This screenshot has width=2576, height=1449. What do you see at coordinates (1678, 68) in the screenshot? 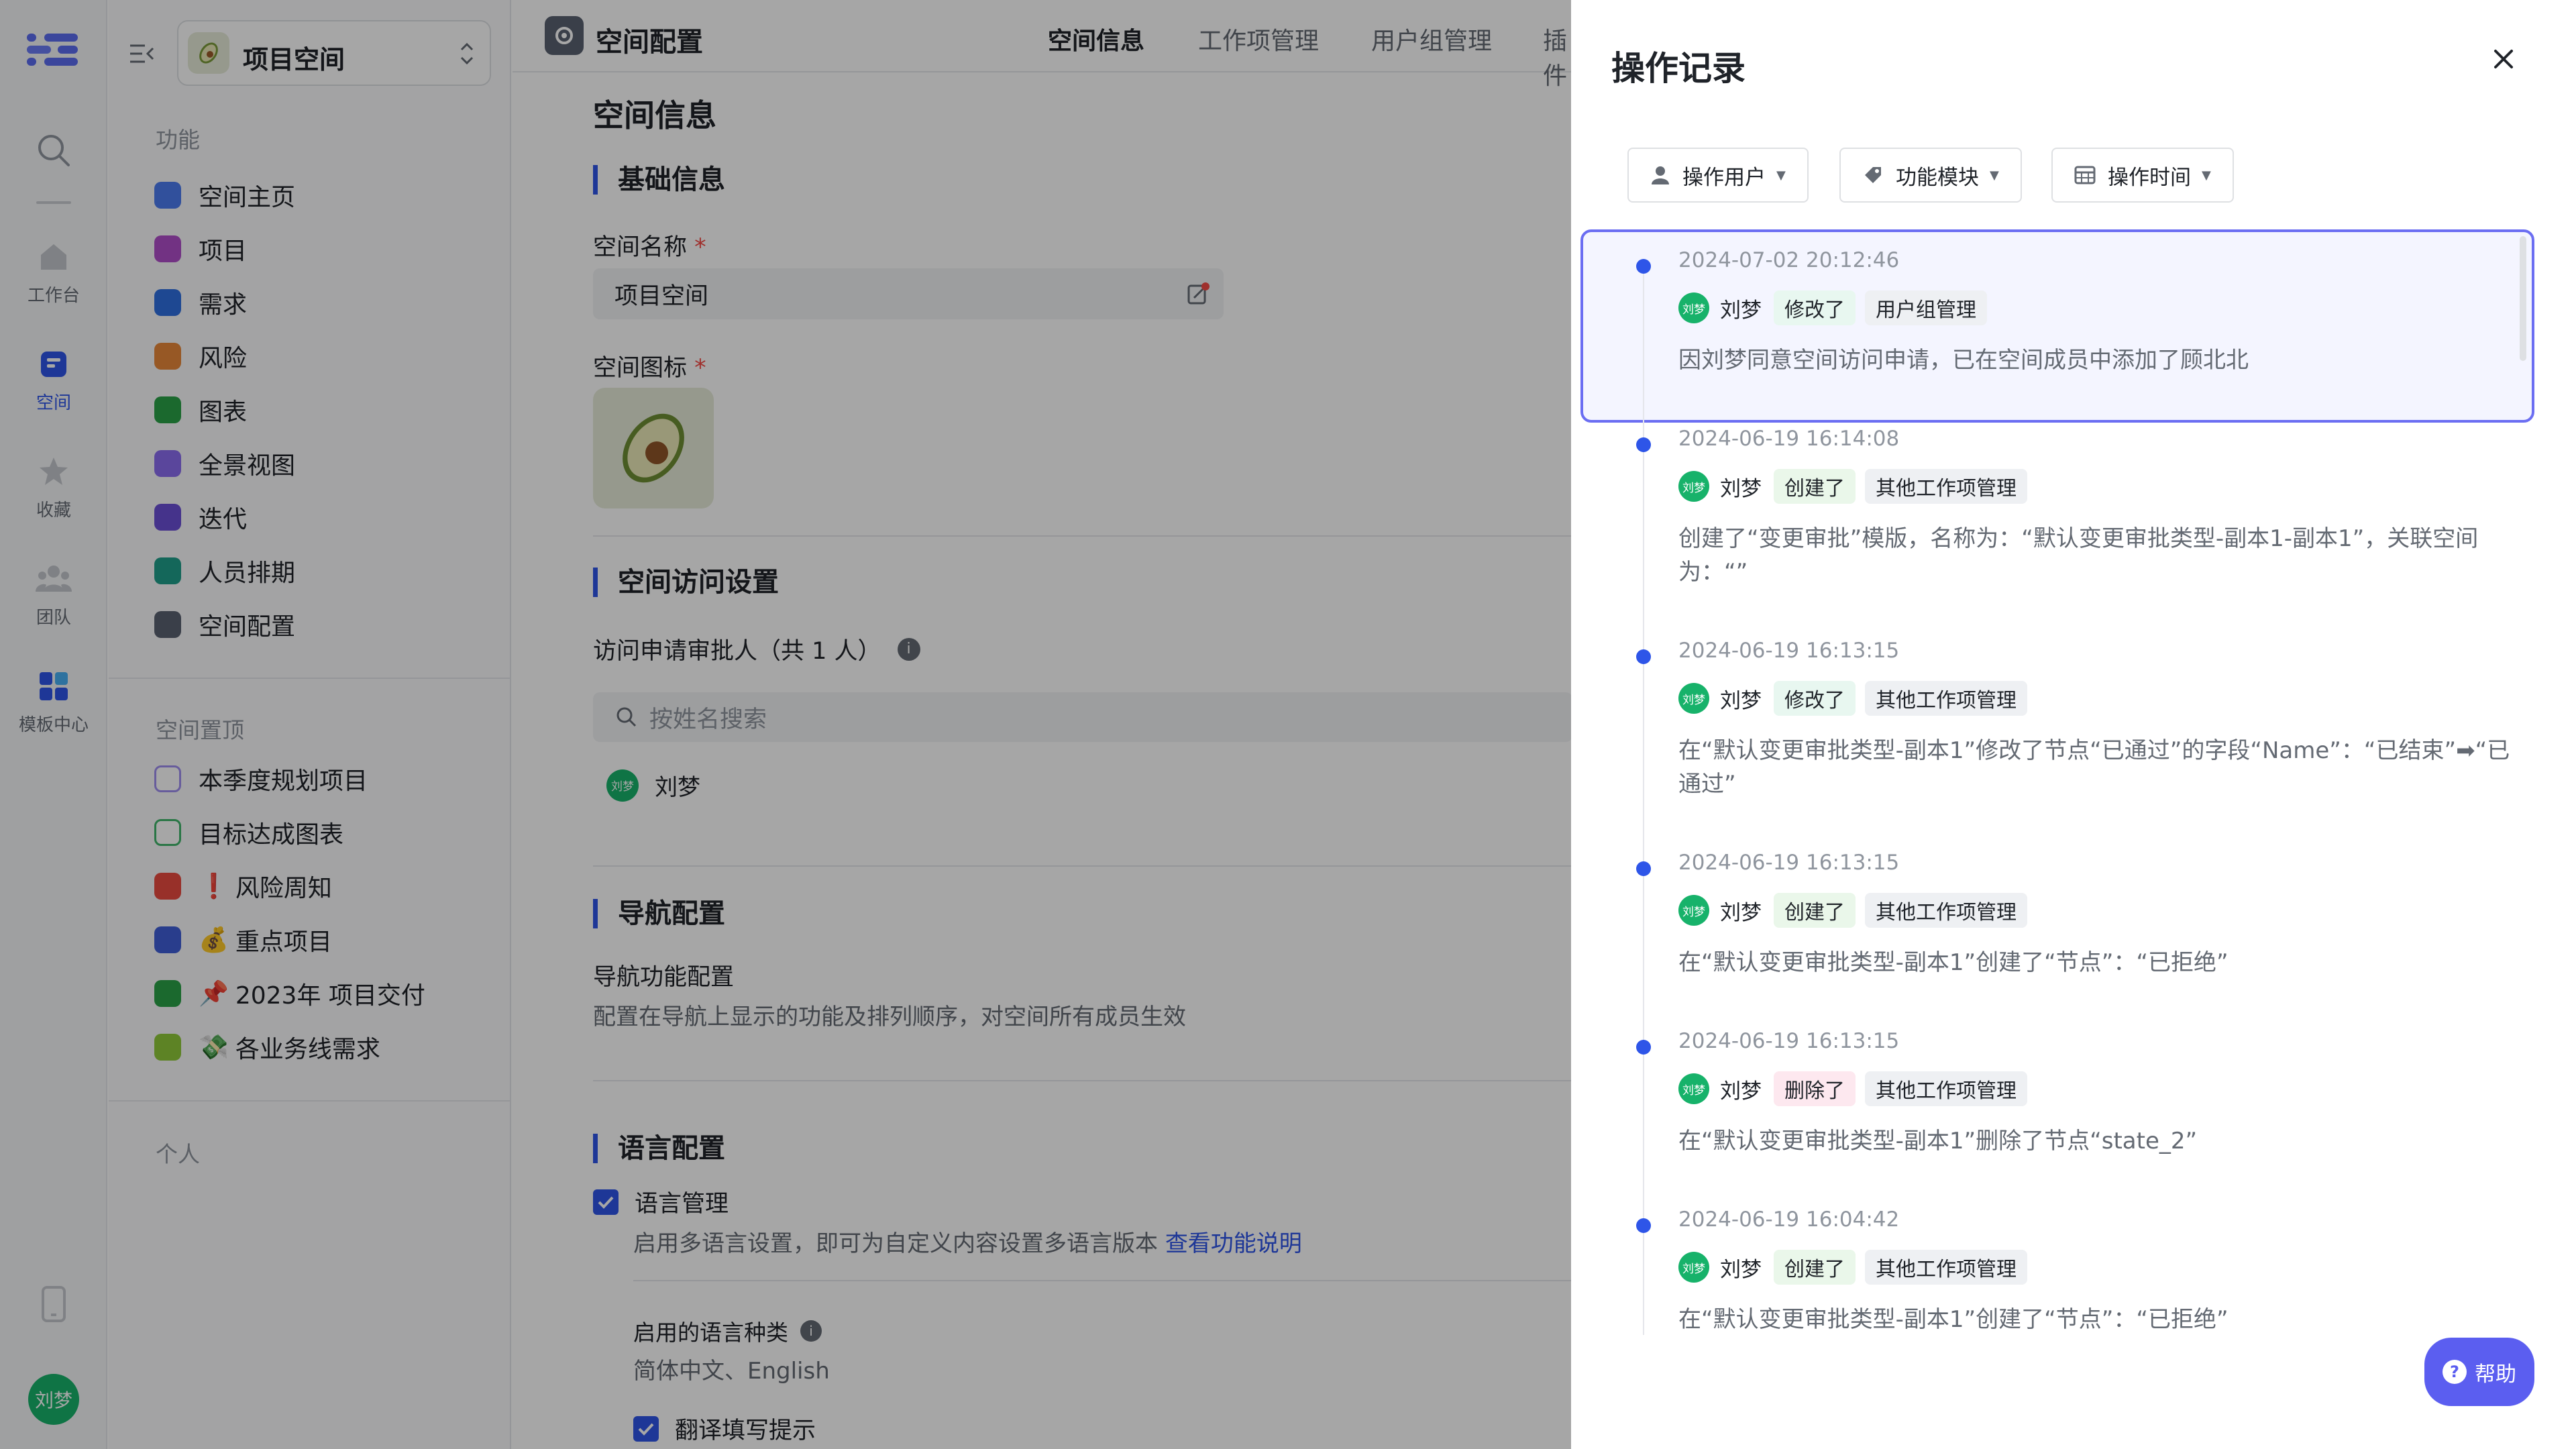
I see `drawer-title: 操作记录` at bounding box center [1678, 68].